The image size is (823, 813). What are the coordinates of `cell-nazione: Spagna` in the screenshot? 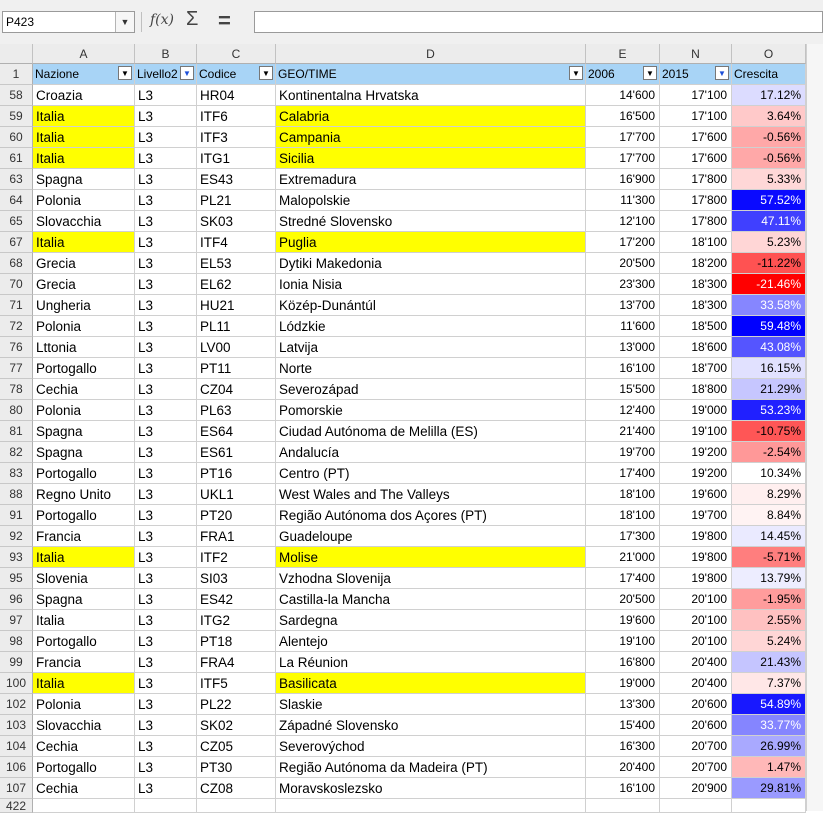 It's located at (84, 179).